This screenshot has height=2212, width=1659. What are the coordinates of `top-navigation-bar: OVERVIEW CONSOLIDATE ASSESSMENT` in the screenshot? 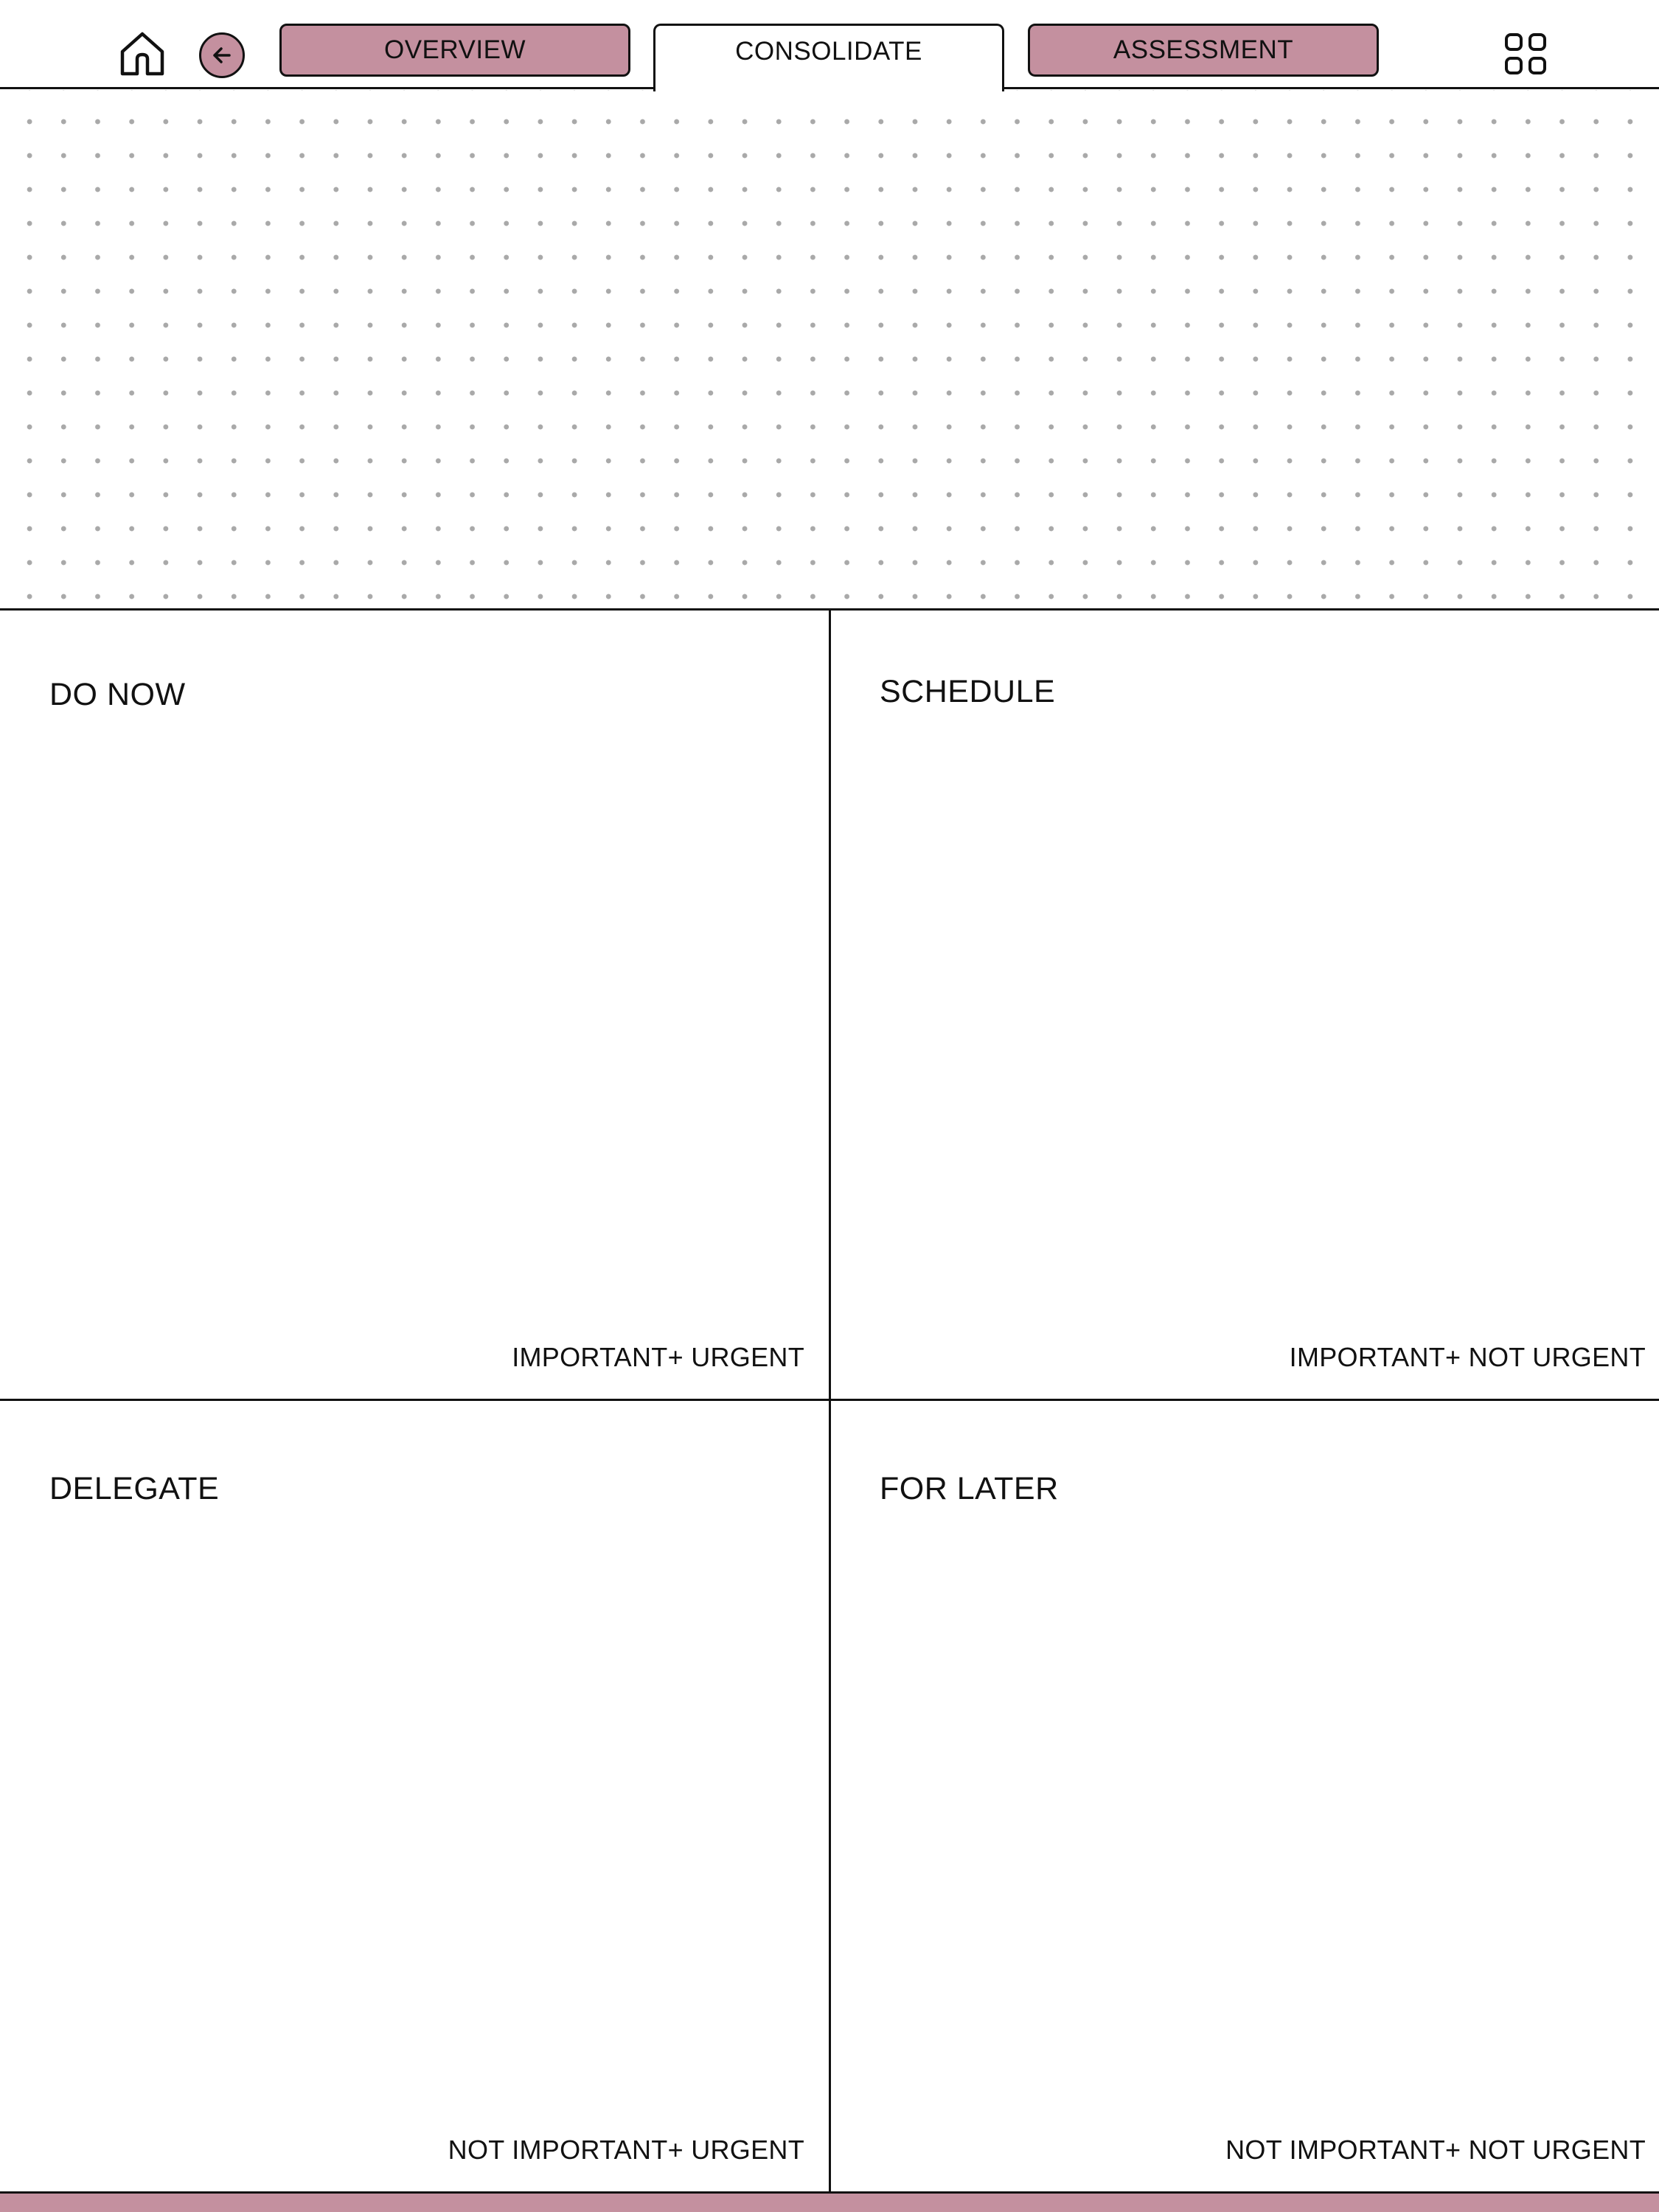 It's located at (829, 45).